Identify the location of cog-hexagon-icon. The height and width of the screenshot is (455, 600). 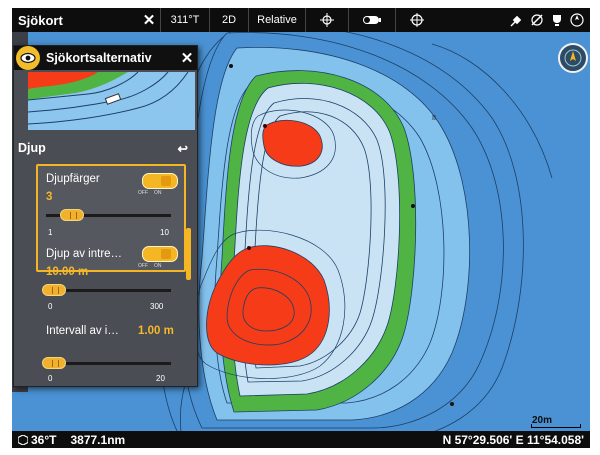
(23, 439).